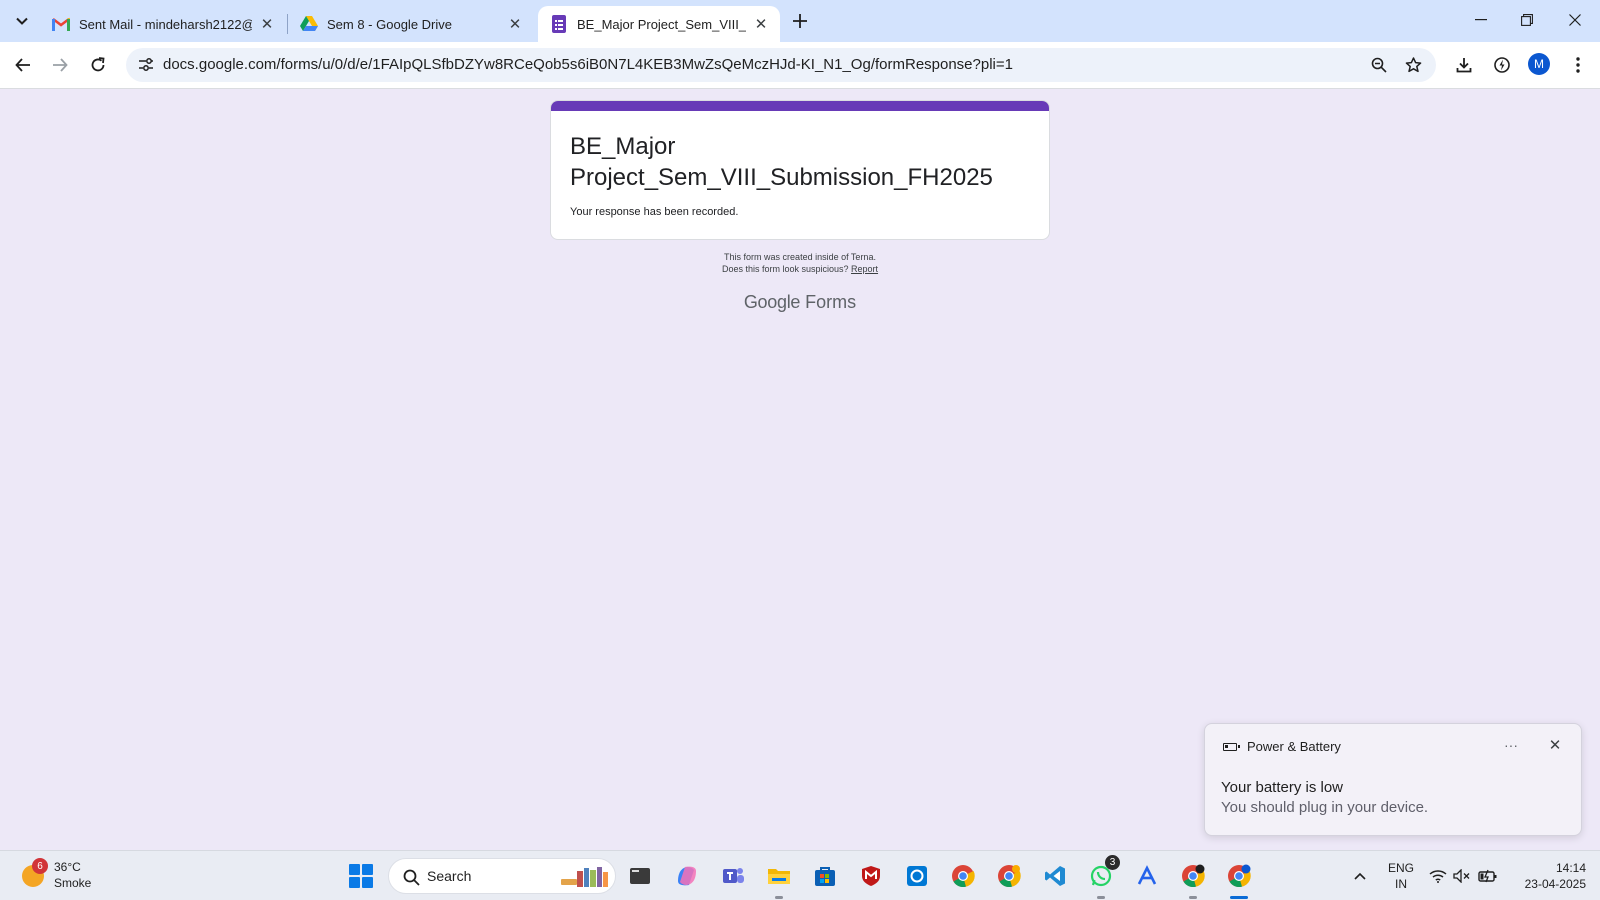 The width and height of the screenshot is (1600, 900). What do you see at coordinates (733, 876) in the screenshot?
I see `teams-icon` at bounding box center [733, 876].